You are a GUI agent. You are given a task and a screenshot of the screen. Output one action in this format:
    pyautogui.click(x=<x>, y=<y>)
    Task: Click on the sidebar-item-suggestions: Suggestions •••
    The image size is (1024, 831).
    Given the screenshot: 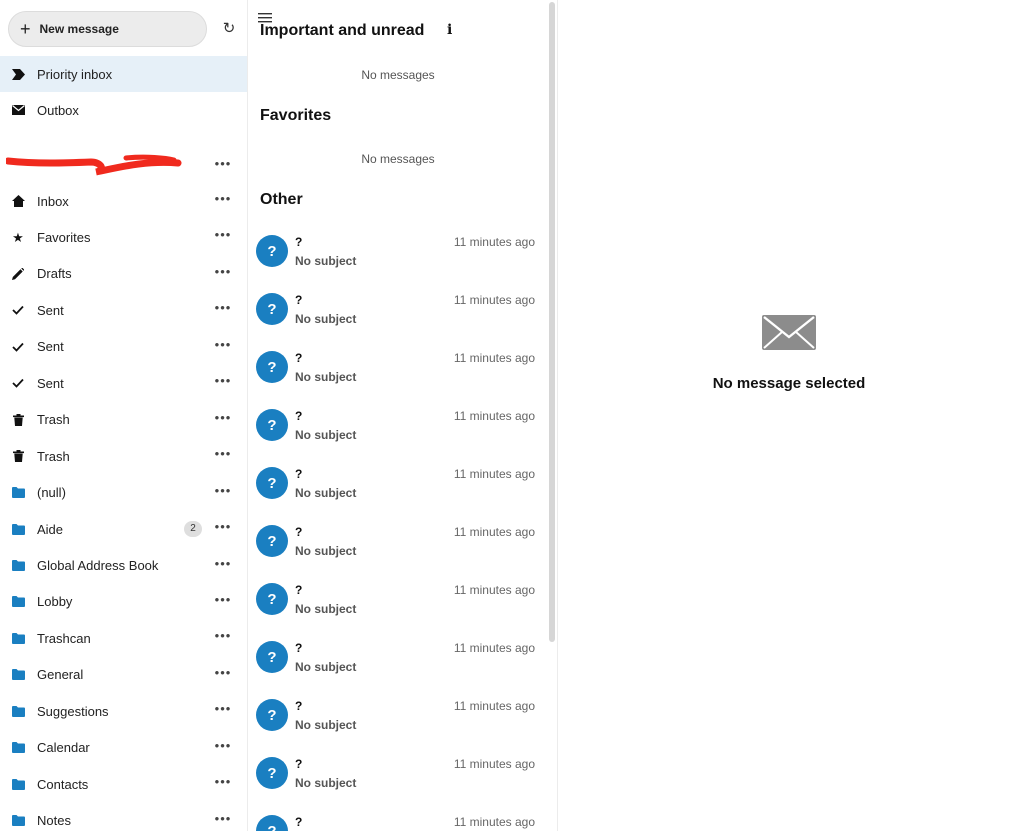 What is the action you would take?
    pyautogui.click(x=123, y=711)
    